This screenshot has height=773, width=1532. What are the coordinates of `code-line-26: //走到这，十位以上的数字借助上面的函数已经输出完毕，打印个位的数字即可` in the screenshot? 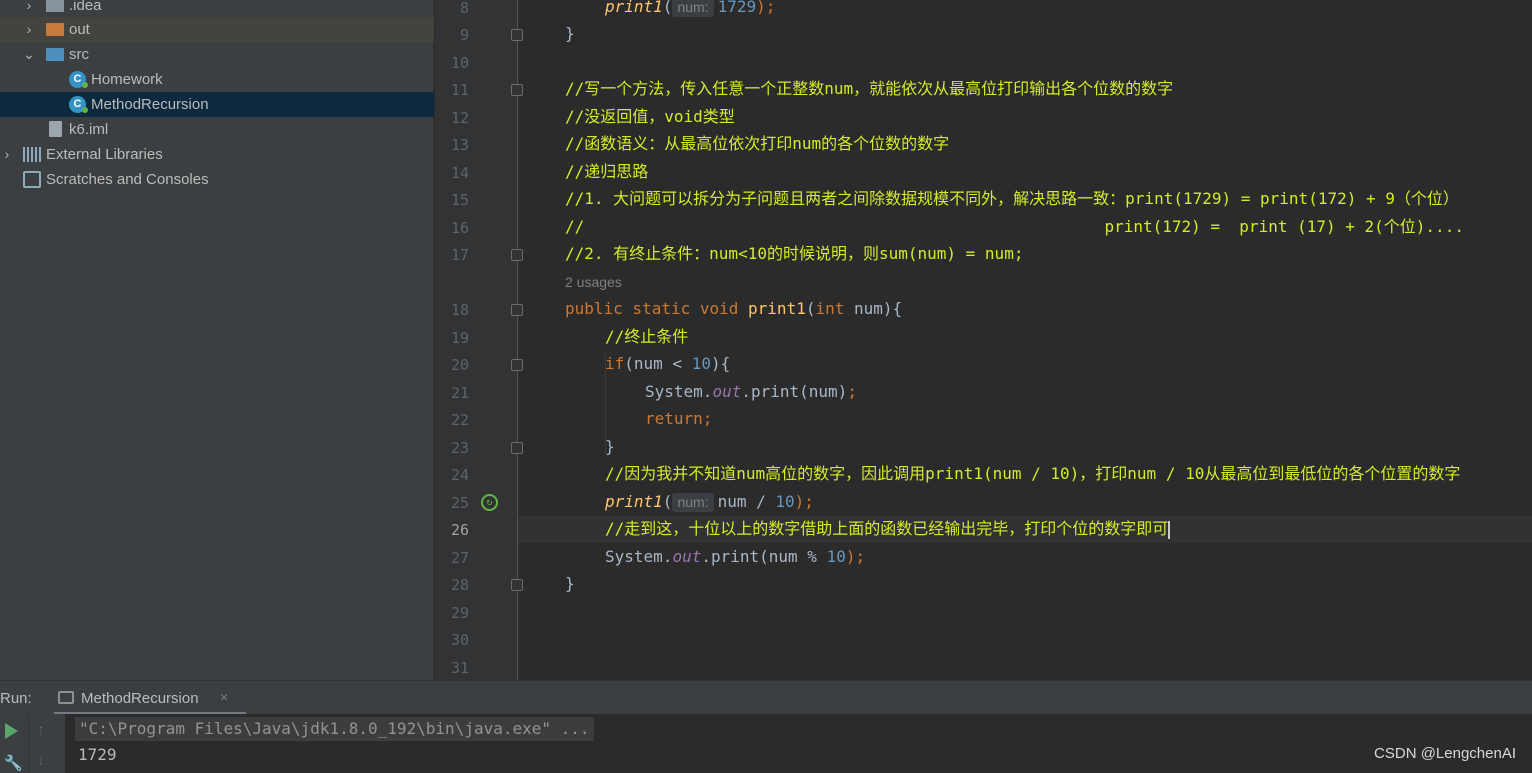 It's located at (888, 529).